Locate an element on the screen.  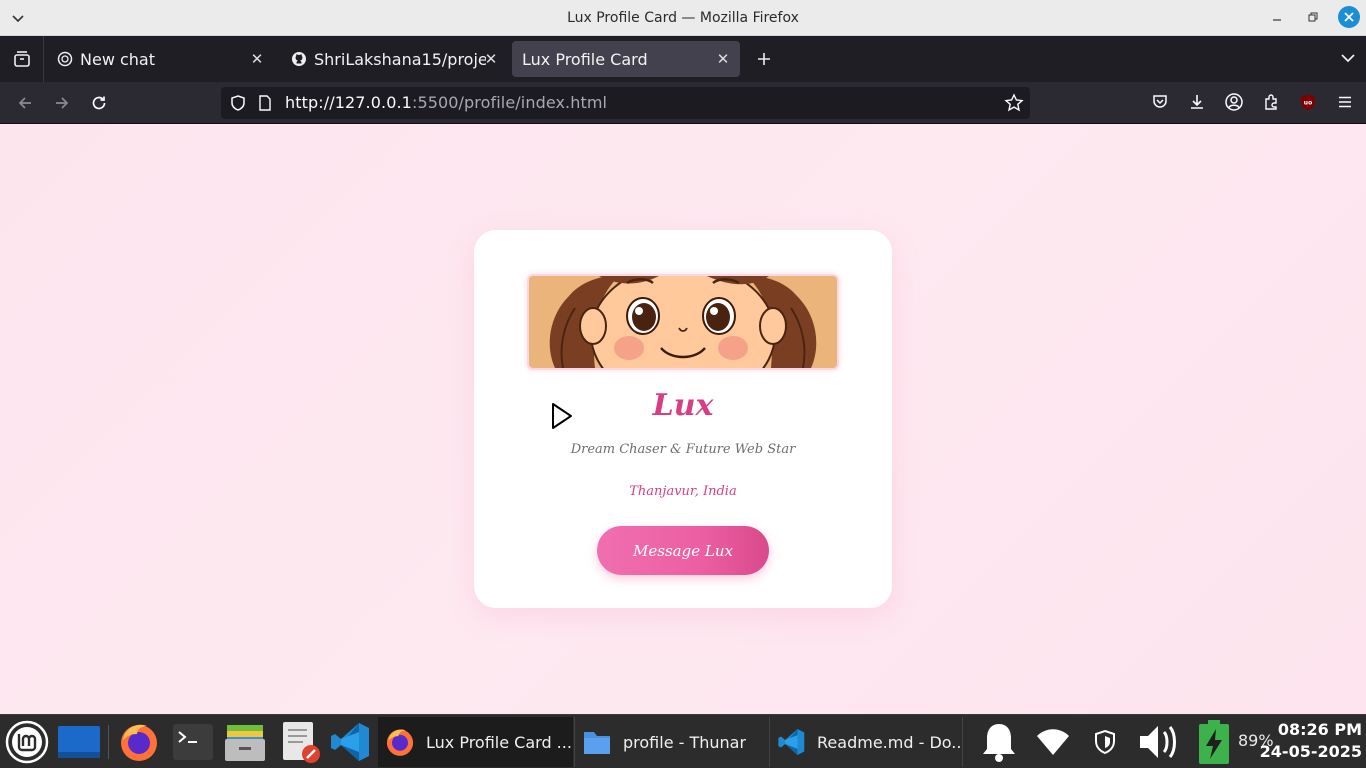
menu-hamburger-icon is located at coordinates (1345, 102).